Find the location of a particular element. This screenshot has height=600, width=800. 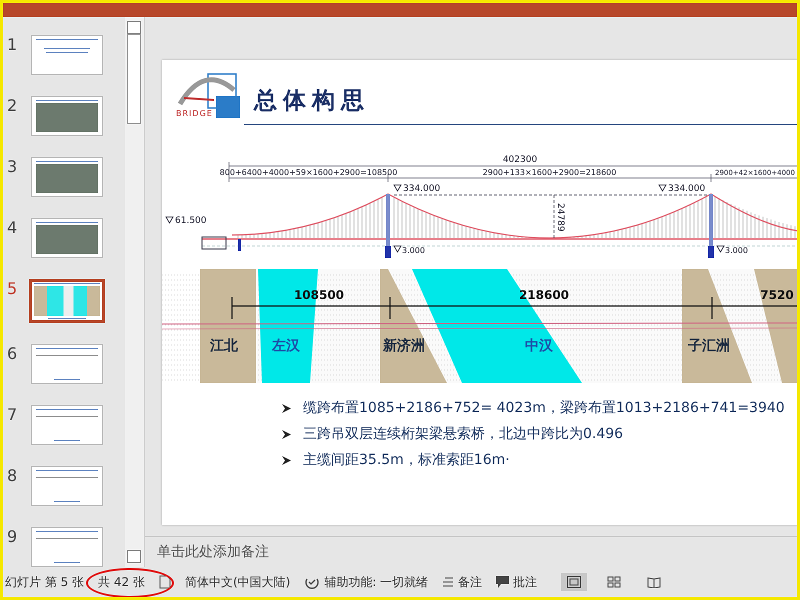

dimension-label: 24789 is located at coordinates (560, 217).